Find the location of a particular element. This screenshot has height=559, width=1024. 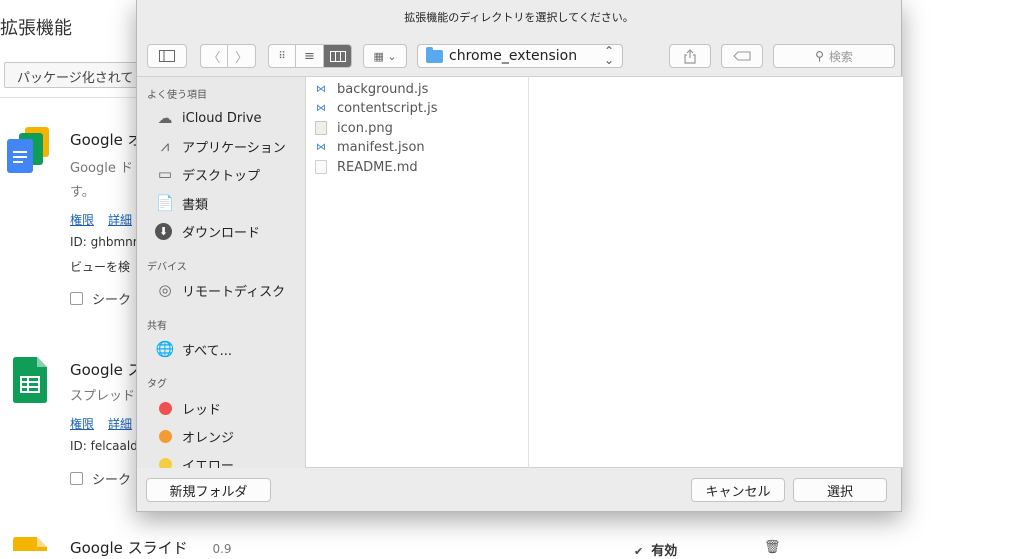

sidebar-item-tag-yellow: イエロー is located at coordinates (194, 460).